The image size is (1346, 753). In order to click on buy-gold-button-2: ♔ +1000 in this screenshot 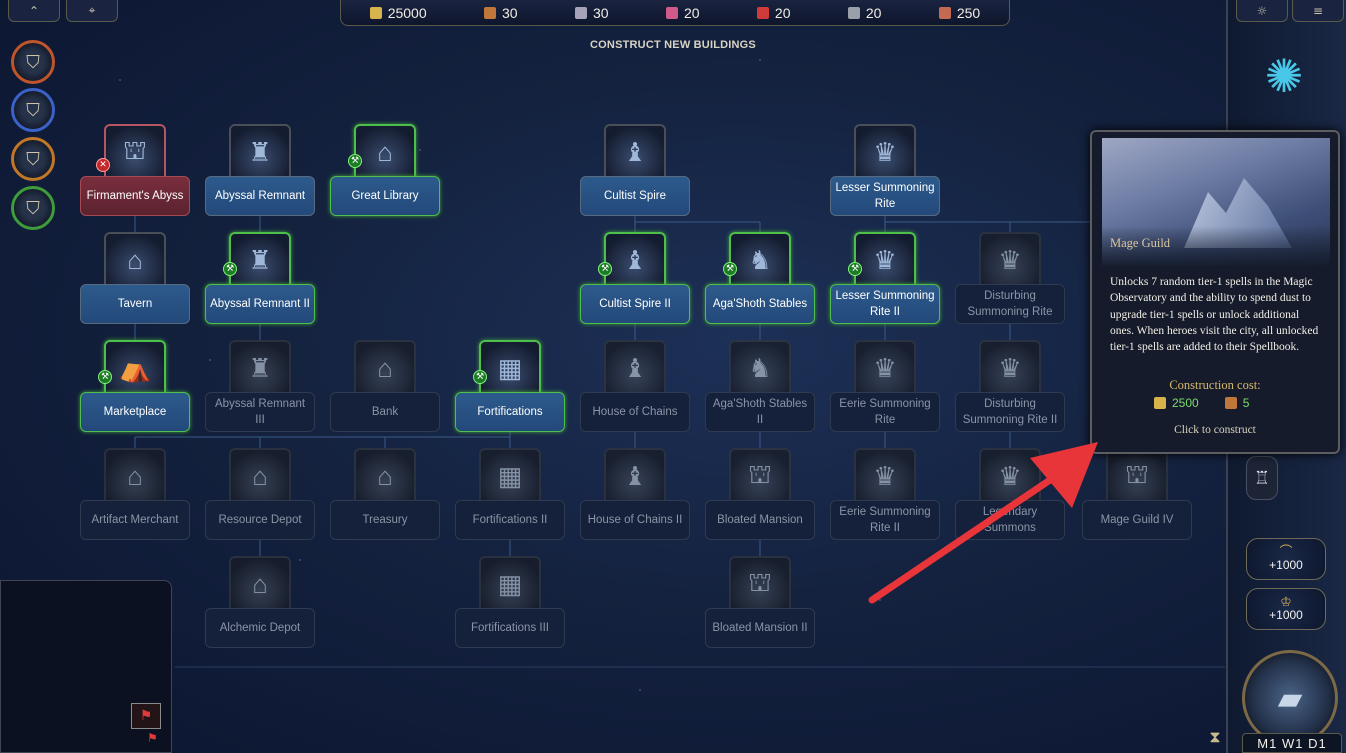, I will do `click(1286, 609)`.